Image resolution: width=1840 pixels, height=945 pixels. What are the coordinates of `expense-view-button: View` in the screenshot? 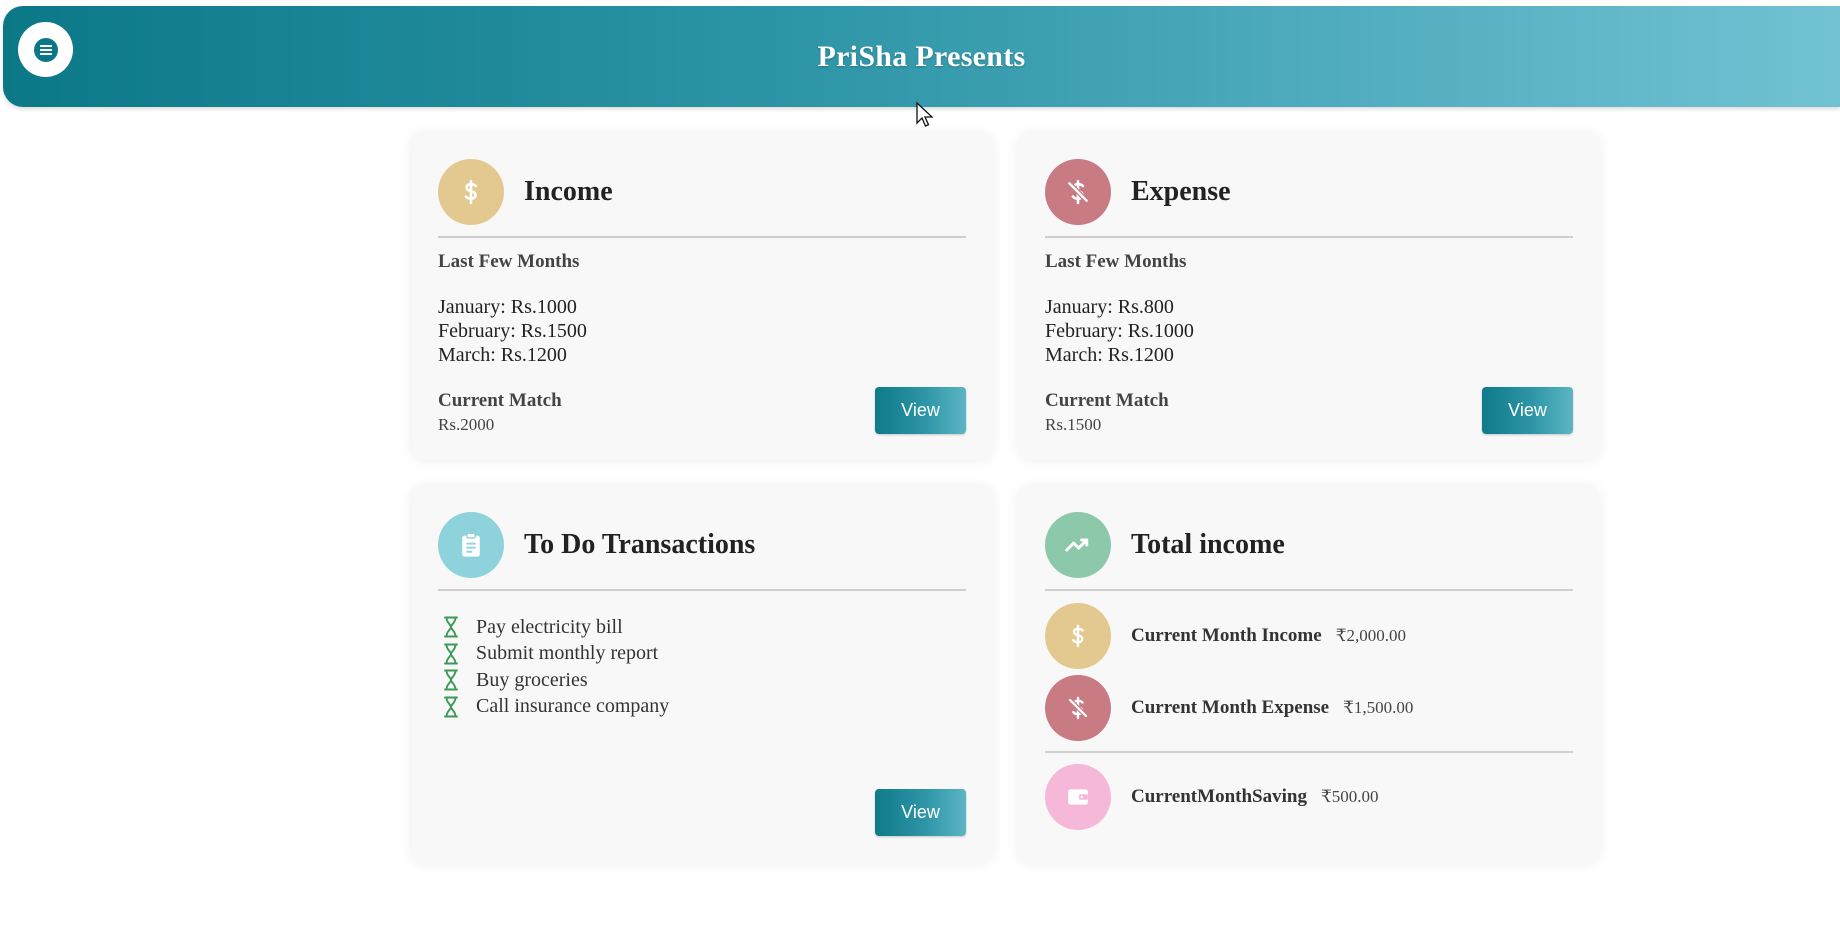 It's located at (1527, 410).